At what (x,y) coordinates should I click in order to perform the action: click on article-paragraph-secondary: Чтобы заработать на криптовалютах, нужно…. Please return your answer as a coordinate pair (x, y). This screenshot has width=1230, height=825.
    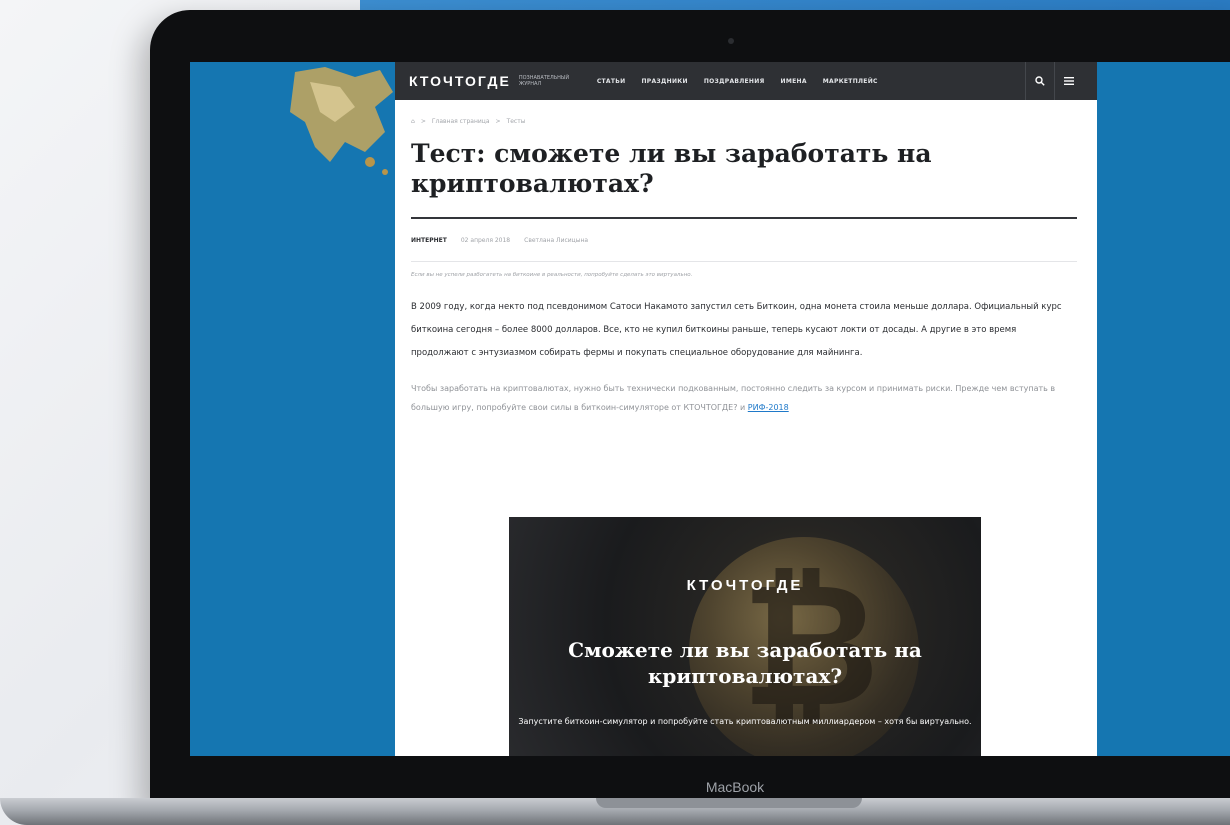
    Looking at the image, I should click on (733, 398).